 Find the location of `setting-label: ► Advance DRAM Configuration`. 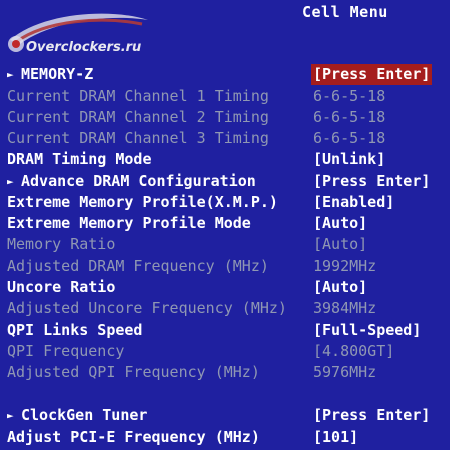

setting-label: ► Advance DRAM Configuration is located at coordinates (131, 181).